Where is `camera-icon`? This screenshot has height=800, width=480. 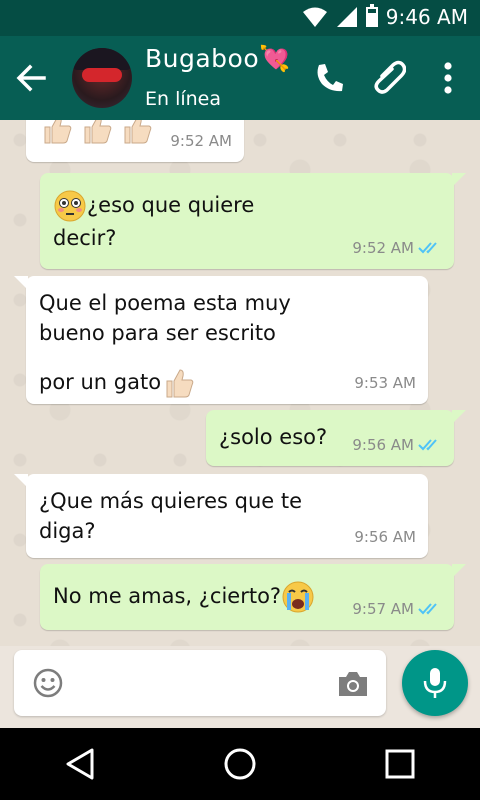 camera-icon is located at coordinates (353, 684).